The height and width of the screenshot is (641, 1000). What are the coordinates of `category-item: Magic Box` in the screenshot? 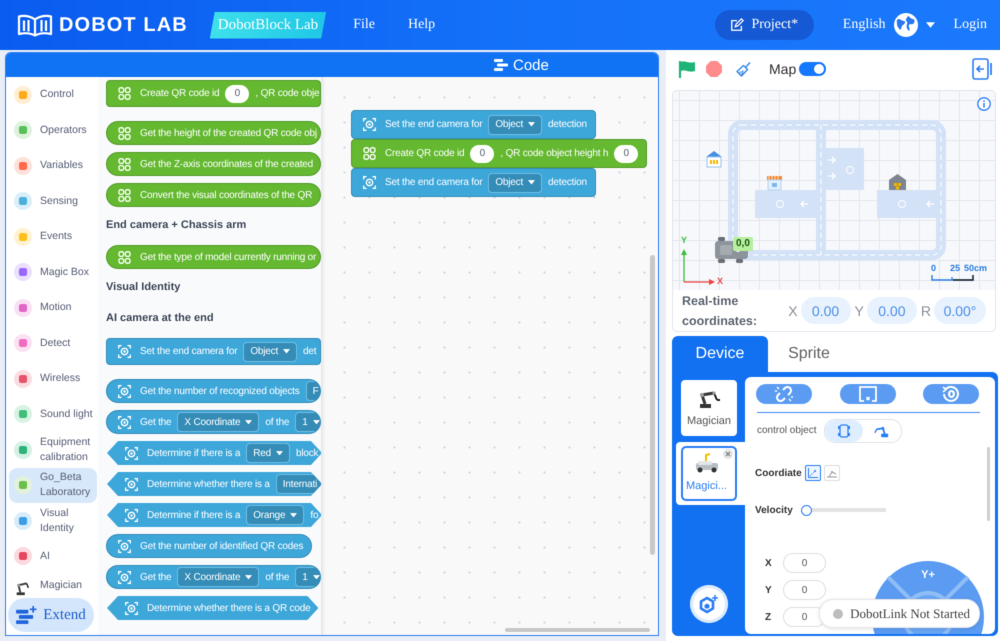 It's located at (53, 272).